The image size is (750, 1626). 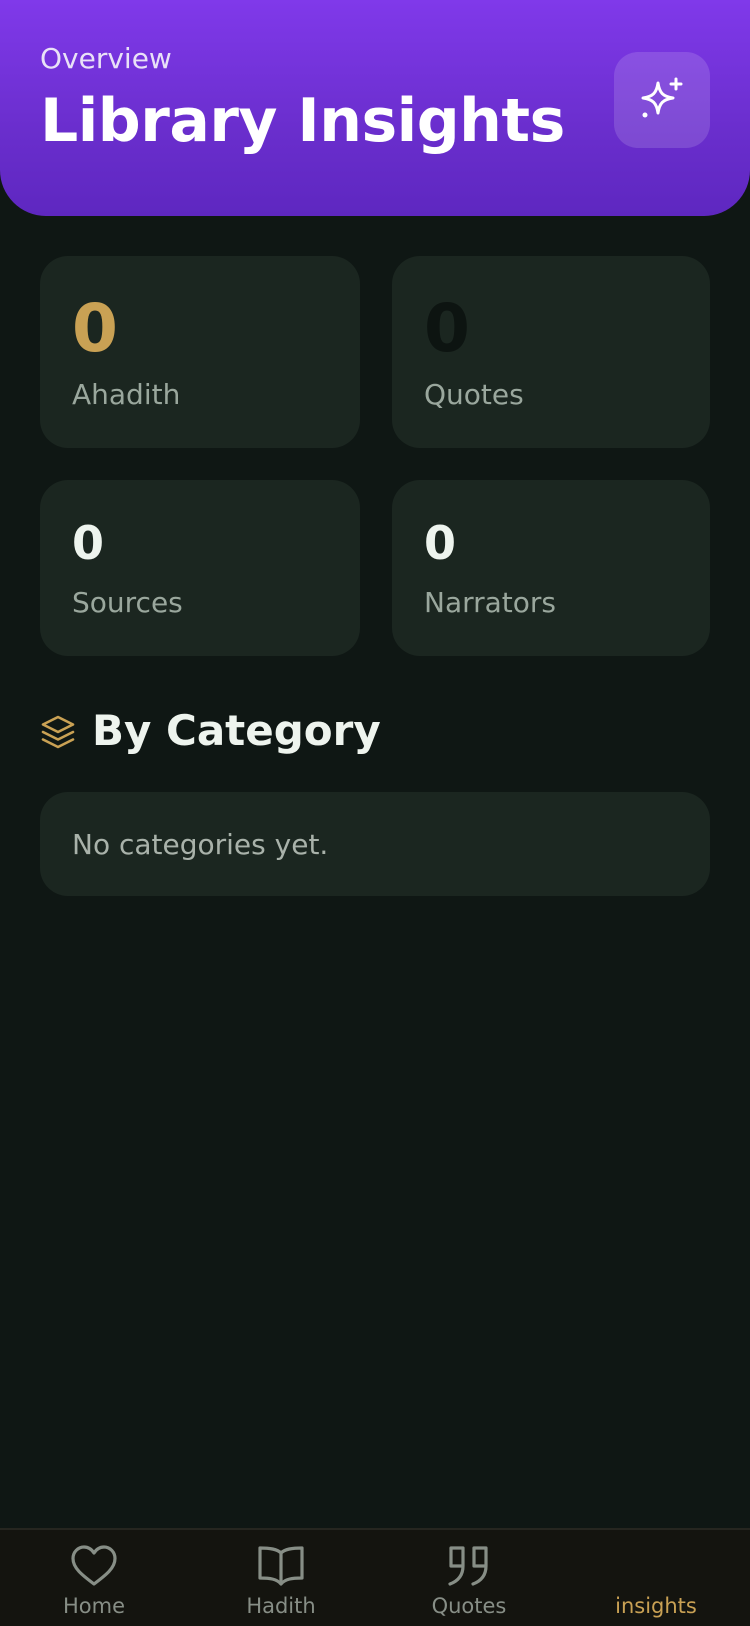 I want to click on stat-card-quotes: 0 Quotes, so click(x=551, y=352).